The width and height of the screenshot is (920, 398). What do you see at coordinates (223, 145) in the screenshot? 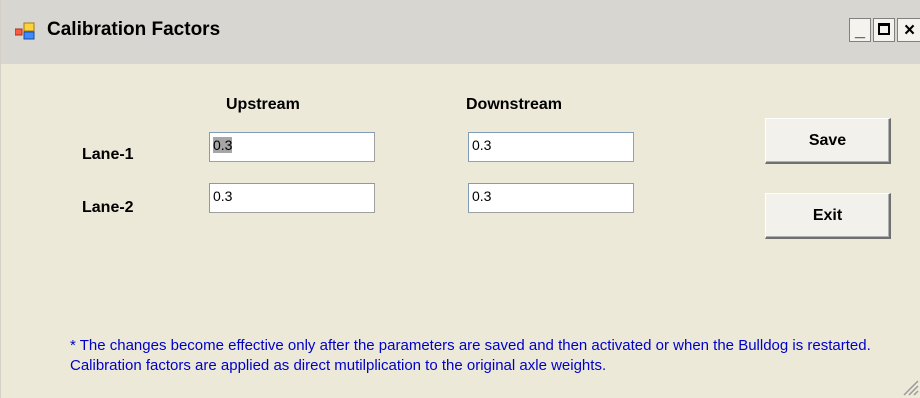
I see `lane-1-upstream-value: 0.3` at bounding box center [223, 145].